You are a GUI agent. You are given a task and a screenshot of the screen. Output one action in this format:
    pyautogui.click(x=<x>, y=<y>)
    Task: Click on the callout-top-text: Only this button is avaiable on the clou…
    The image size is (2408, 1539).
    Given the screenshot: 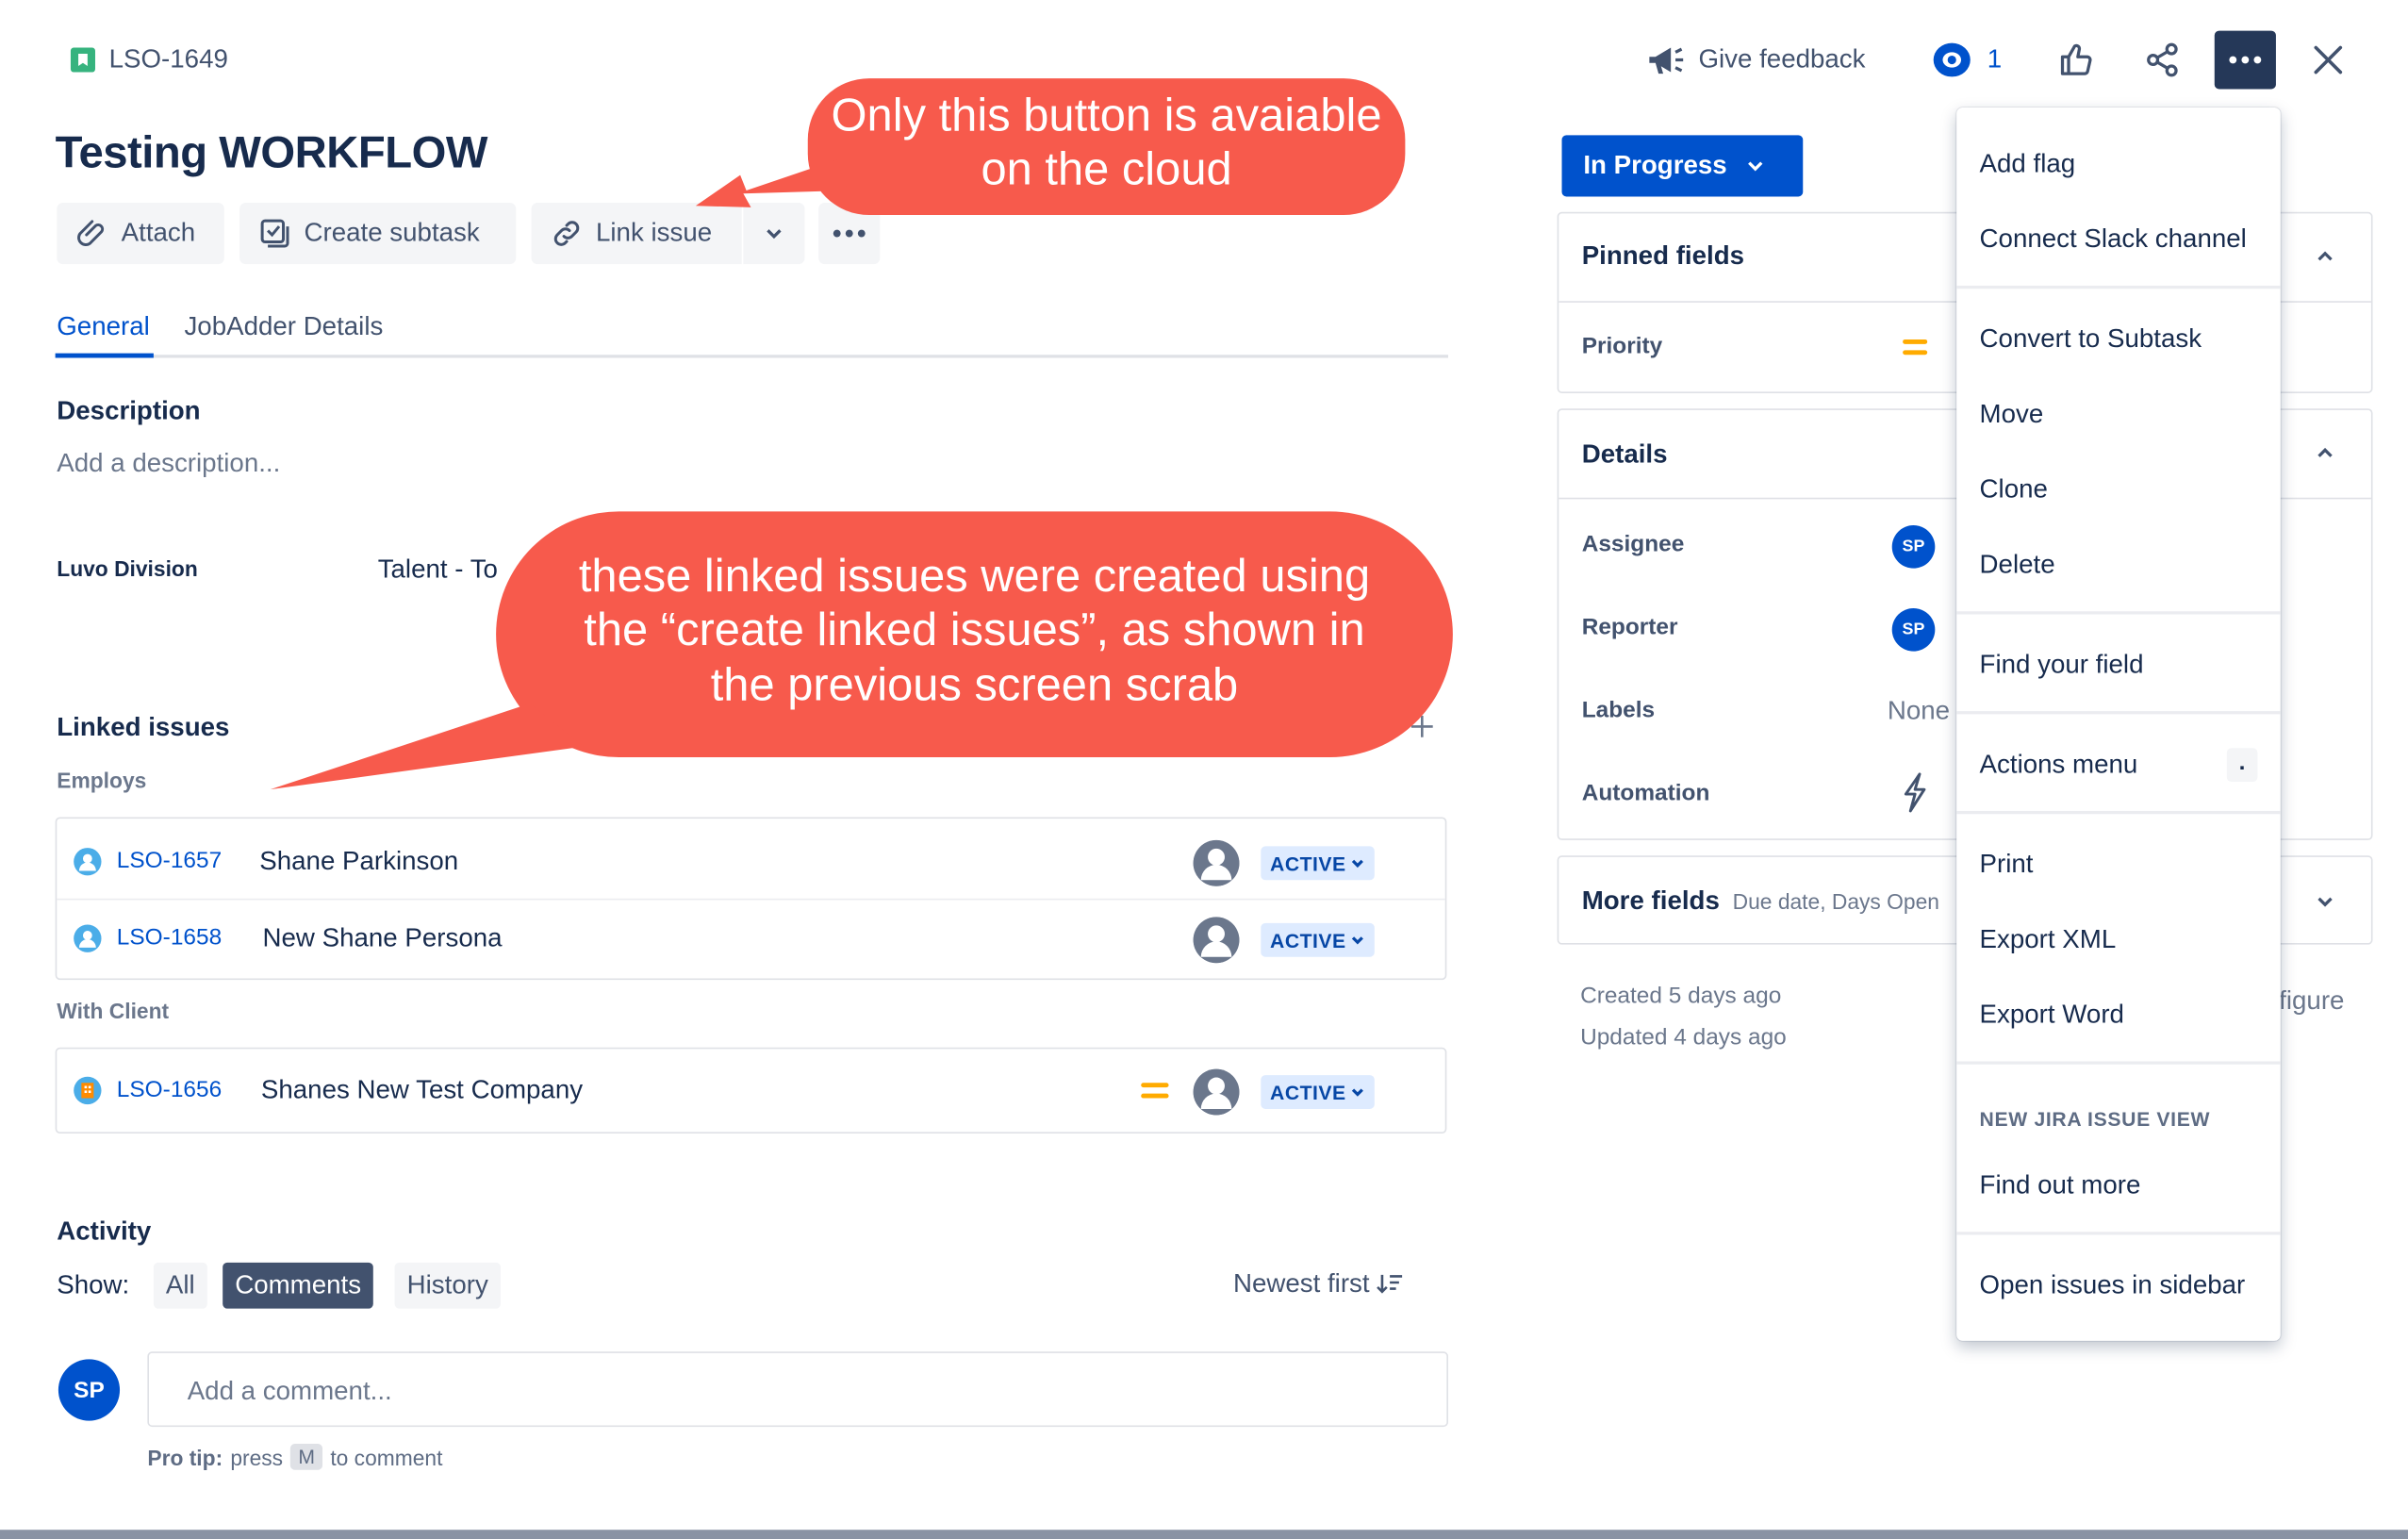 What is the action you would take?
    pyautogui.click(x=1107, y=143)
    